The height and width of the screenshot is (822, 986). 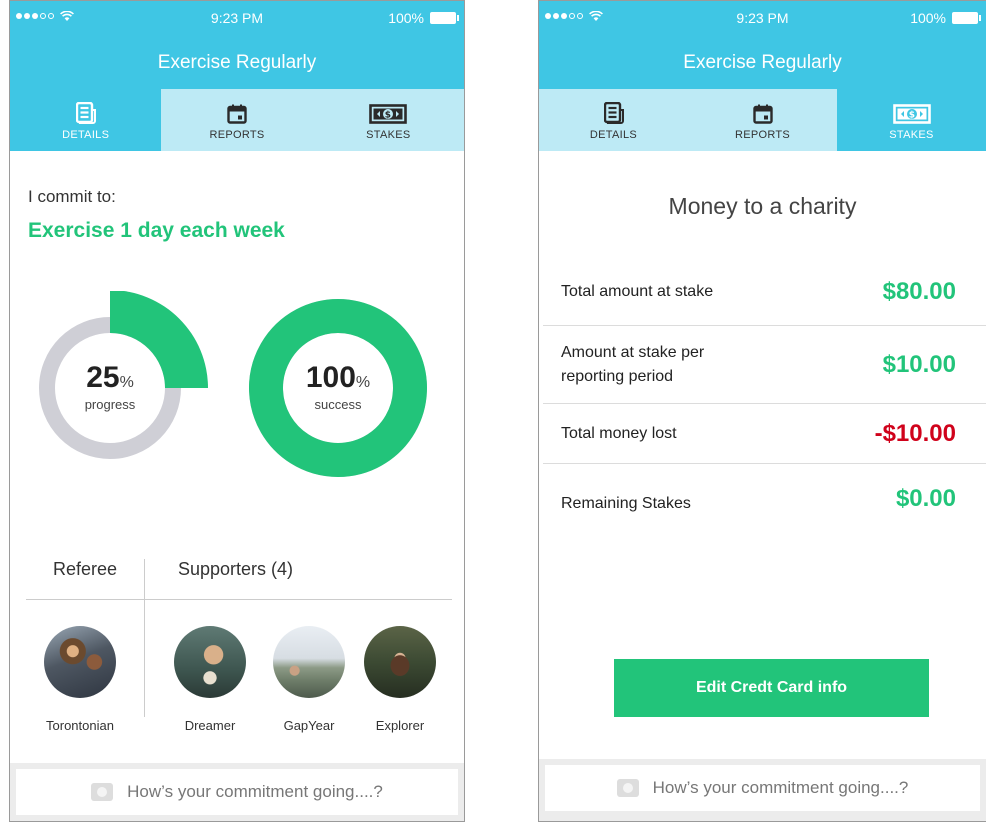 I want to click on progress-value: 25, so click(x=103, y=377).